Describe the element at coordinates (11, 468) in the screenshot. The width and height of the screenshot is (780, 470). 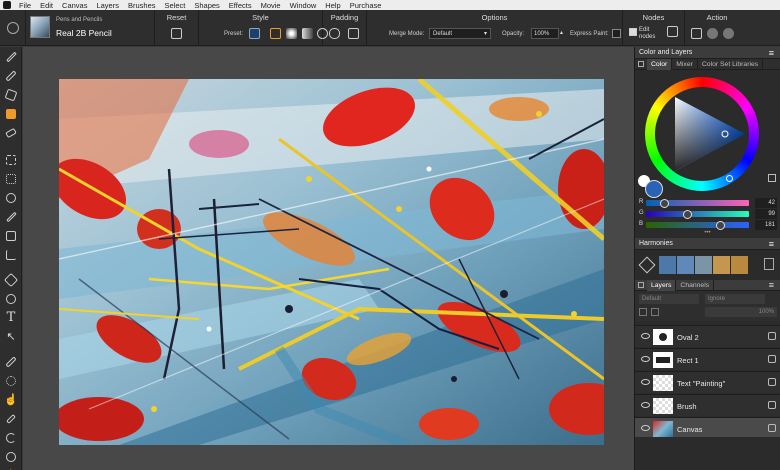
I see `hand-tool: ✋` at that location.